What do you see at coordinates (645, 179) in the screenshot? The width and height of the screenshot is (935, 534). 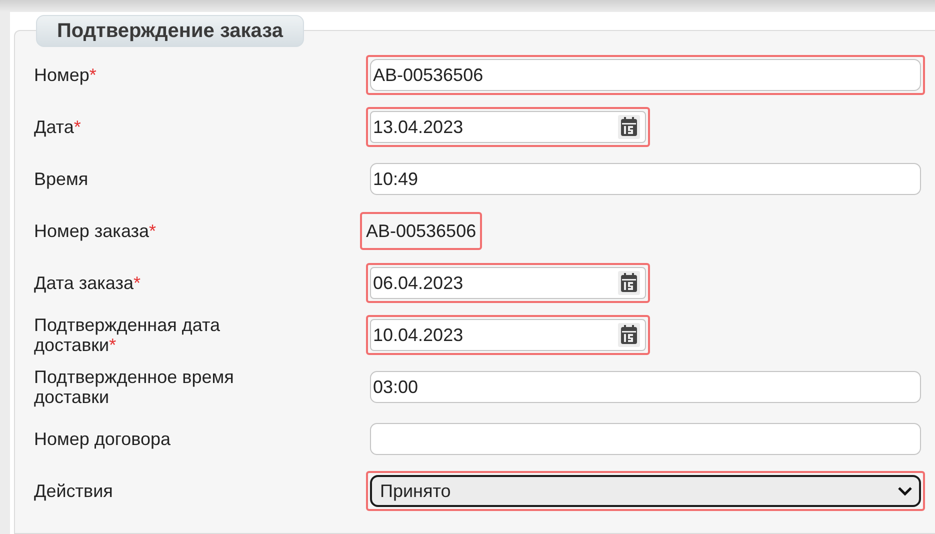 I see `text-field: 10:49` at bounding box center [645, 179].